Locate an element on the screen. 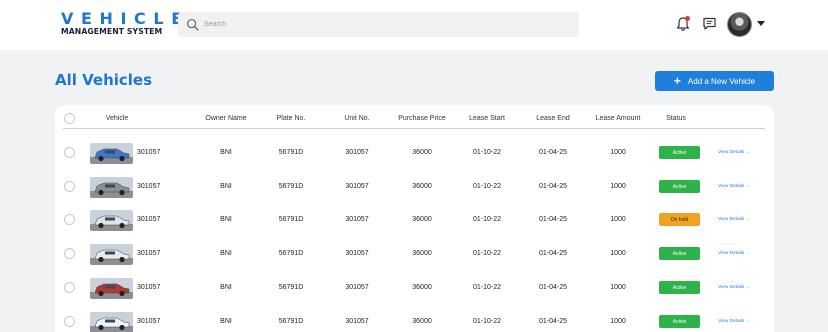 The width and height of the screenshot is (828, 332). page-title: All Vehicles is located at coordinates (104, 80).